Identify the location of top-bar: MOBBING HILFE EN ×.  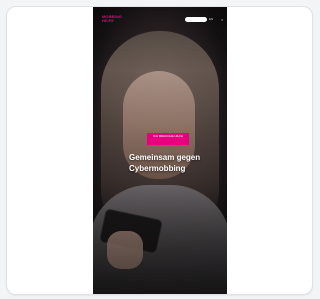
(160, 18).